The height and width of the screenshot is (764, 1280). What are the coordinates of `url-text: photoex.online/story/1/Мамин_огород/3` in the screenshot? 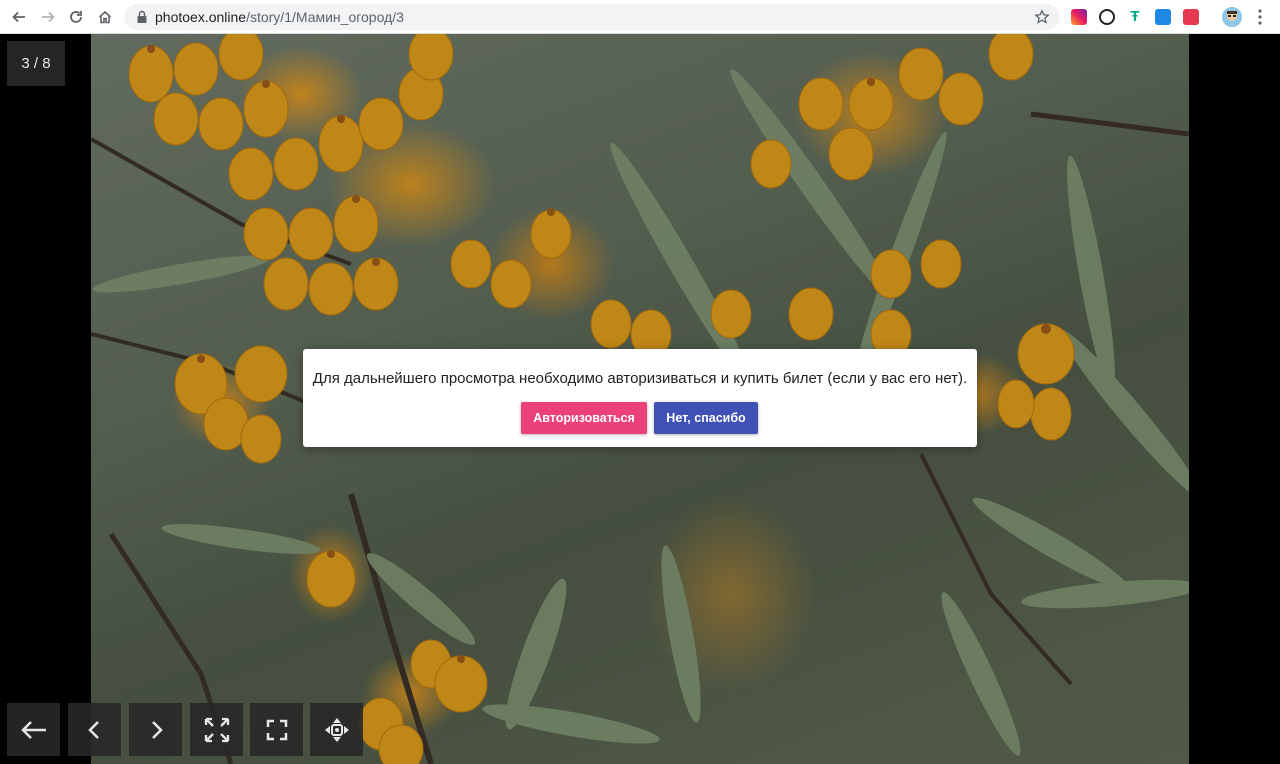 It's located at (279, 17).